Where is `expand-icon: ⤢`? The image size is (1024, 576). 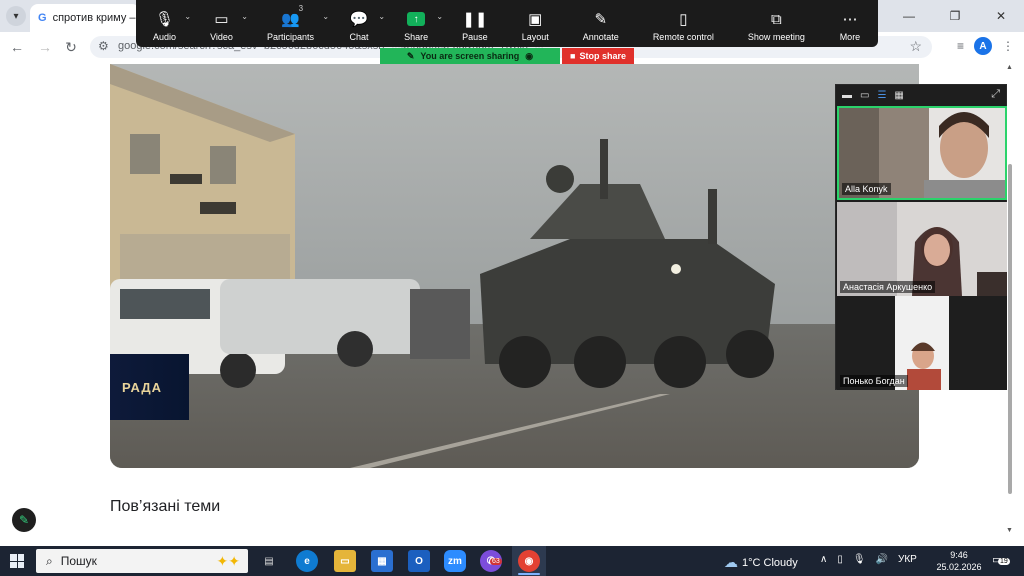 expand-icon: ⤢ is located at coordinates (995, 94).